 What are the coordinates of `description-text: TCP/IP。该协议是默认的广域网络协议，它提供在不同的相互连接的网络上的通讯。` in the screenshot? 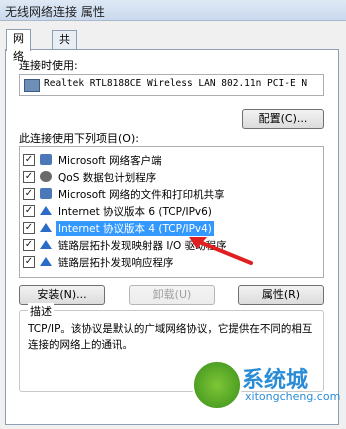 It's located at (170, 337).